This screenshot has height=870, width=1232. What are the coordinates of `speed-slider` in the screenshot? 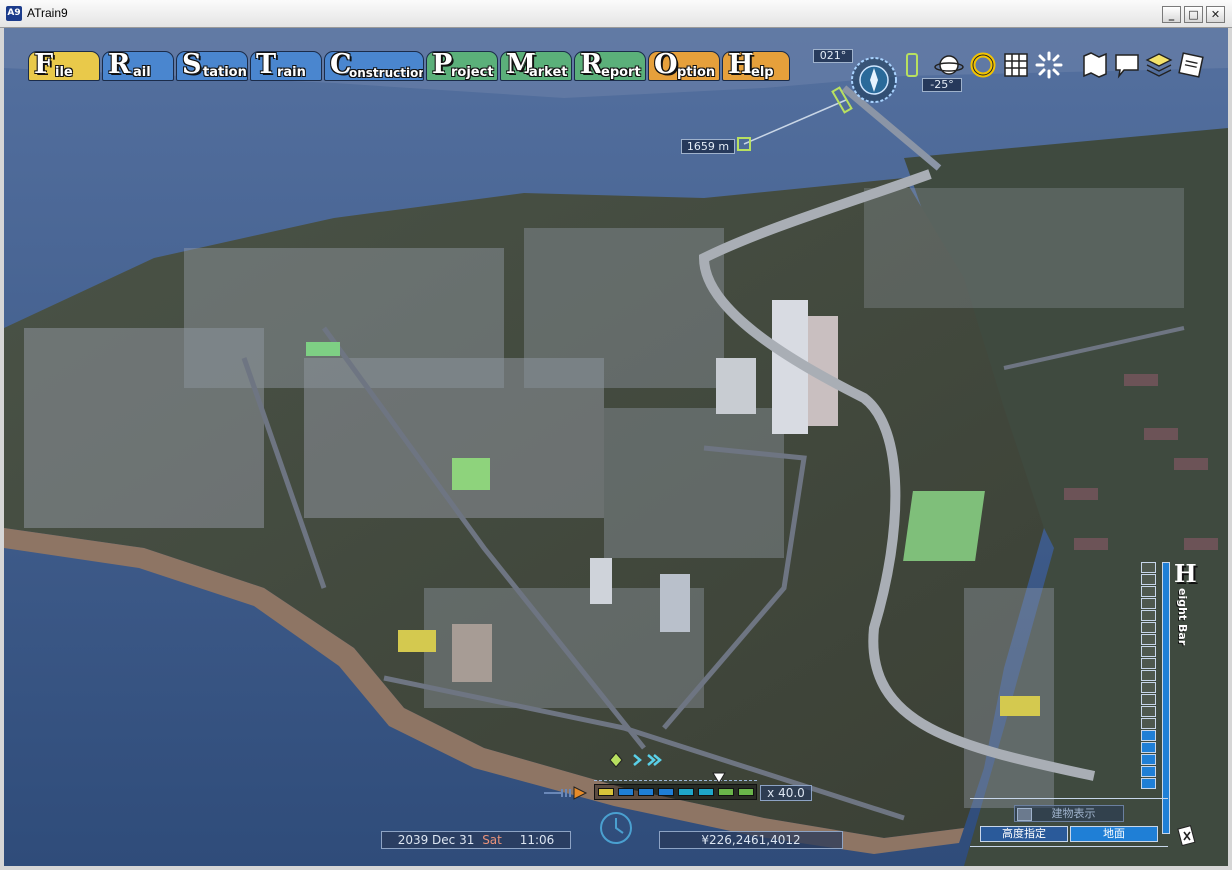 It's located at (675, 786).